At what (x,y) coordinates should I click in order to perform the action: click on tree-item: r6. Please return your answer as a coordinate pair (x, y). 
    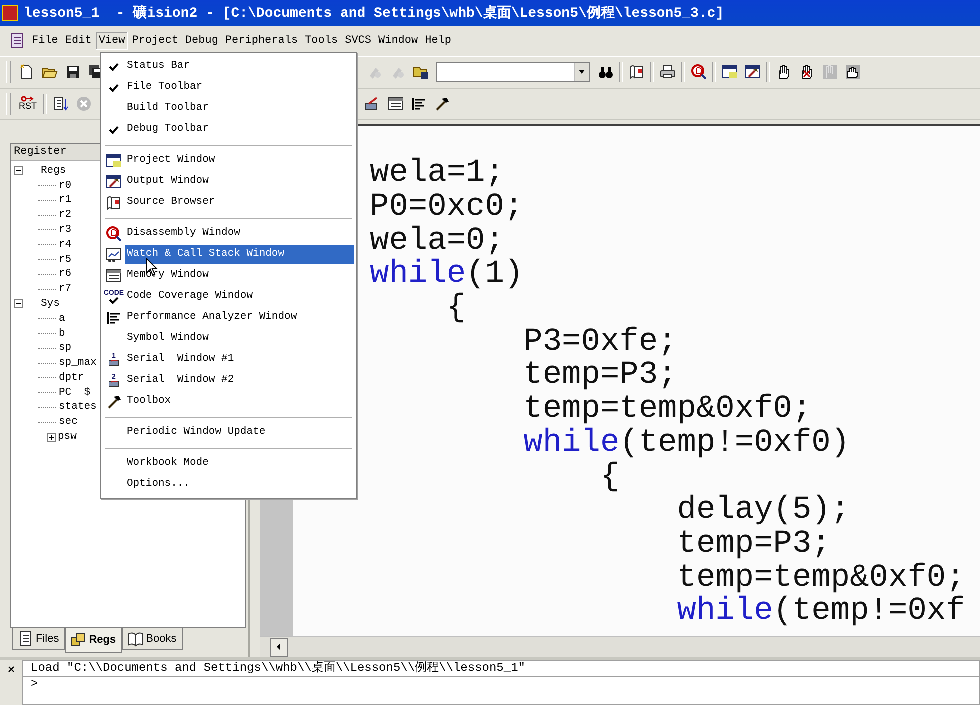
    Looking at the image, I should click on (65, 274).